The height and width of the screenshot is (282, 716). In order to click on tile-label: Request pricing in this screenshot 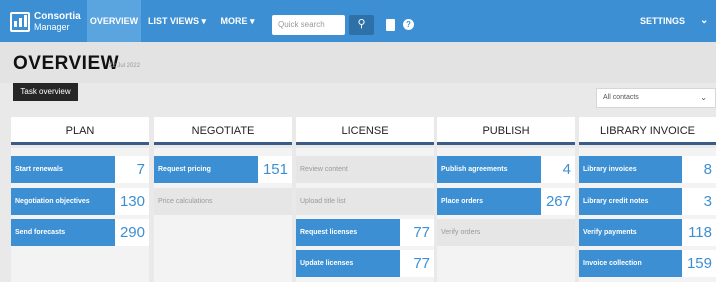, I will do `click(206, 169)`.